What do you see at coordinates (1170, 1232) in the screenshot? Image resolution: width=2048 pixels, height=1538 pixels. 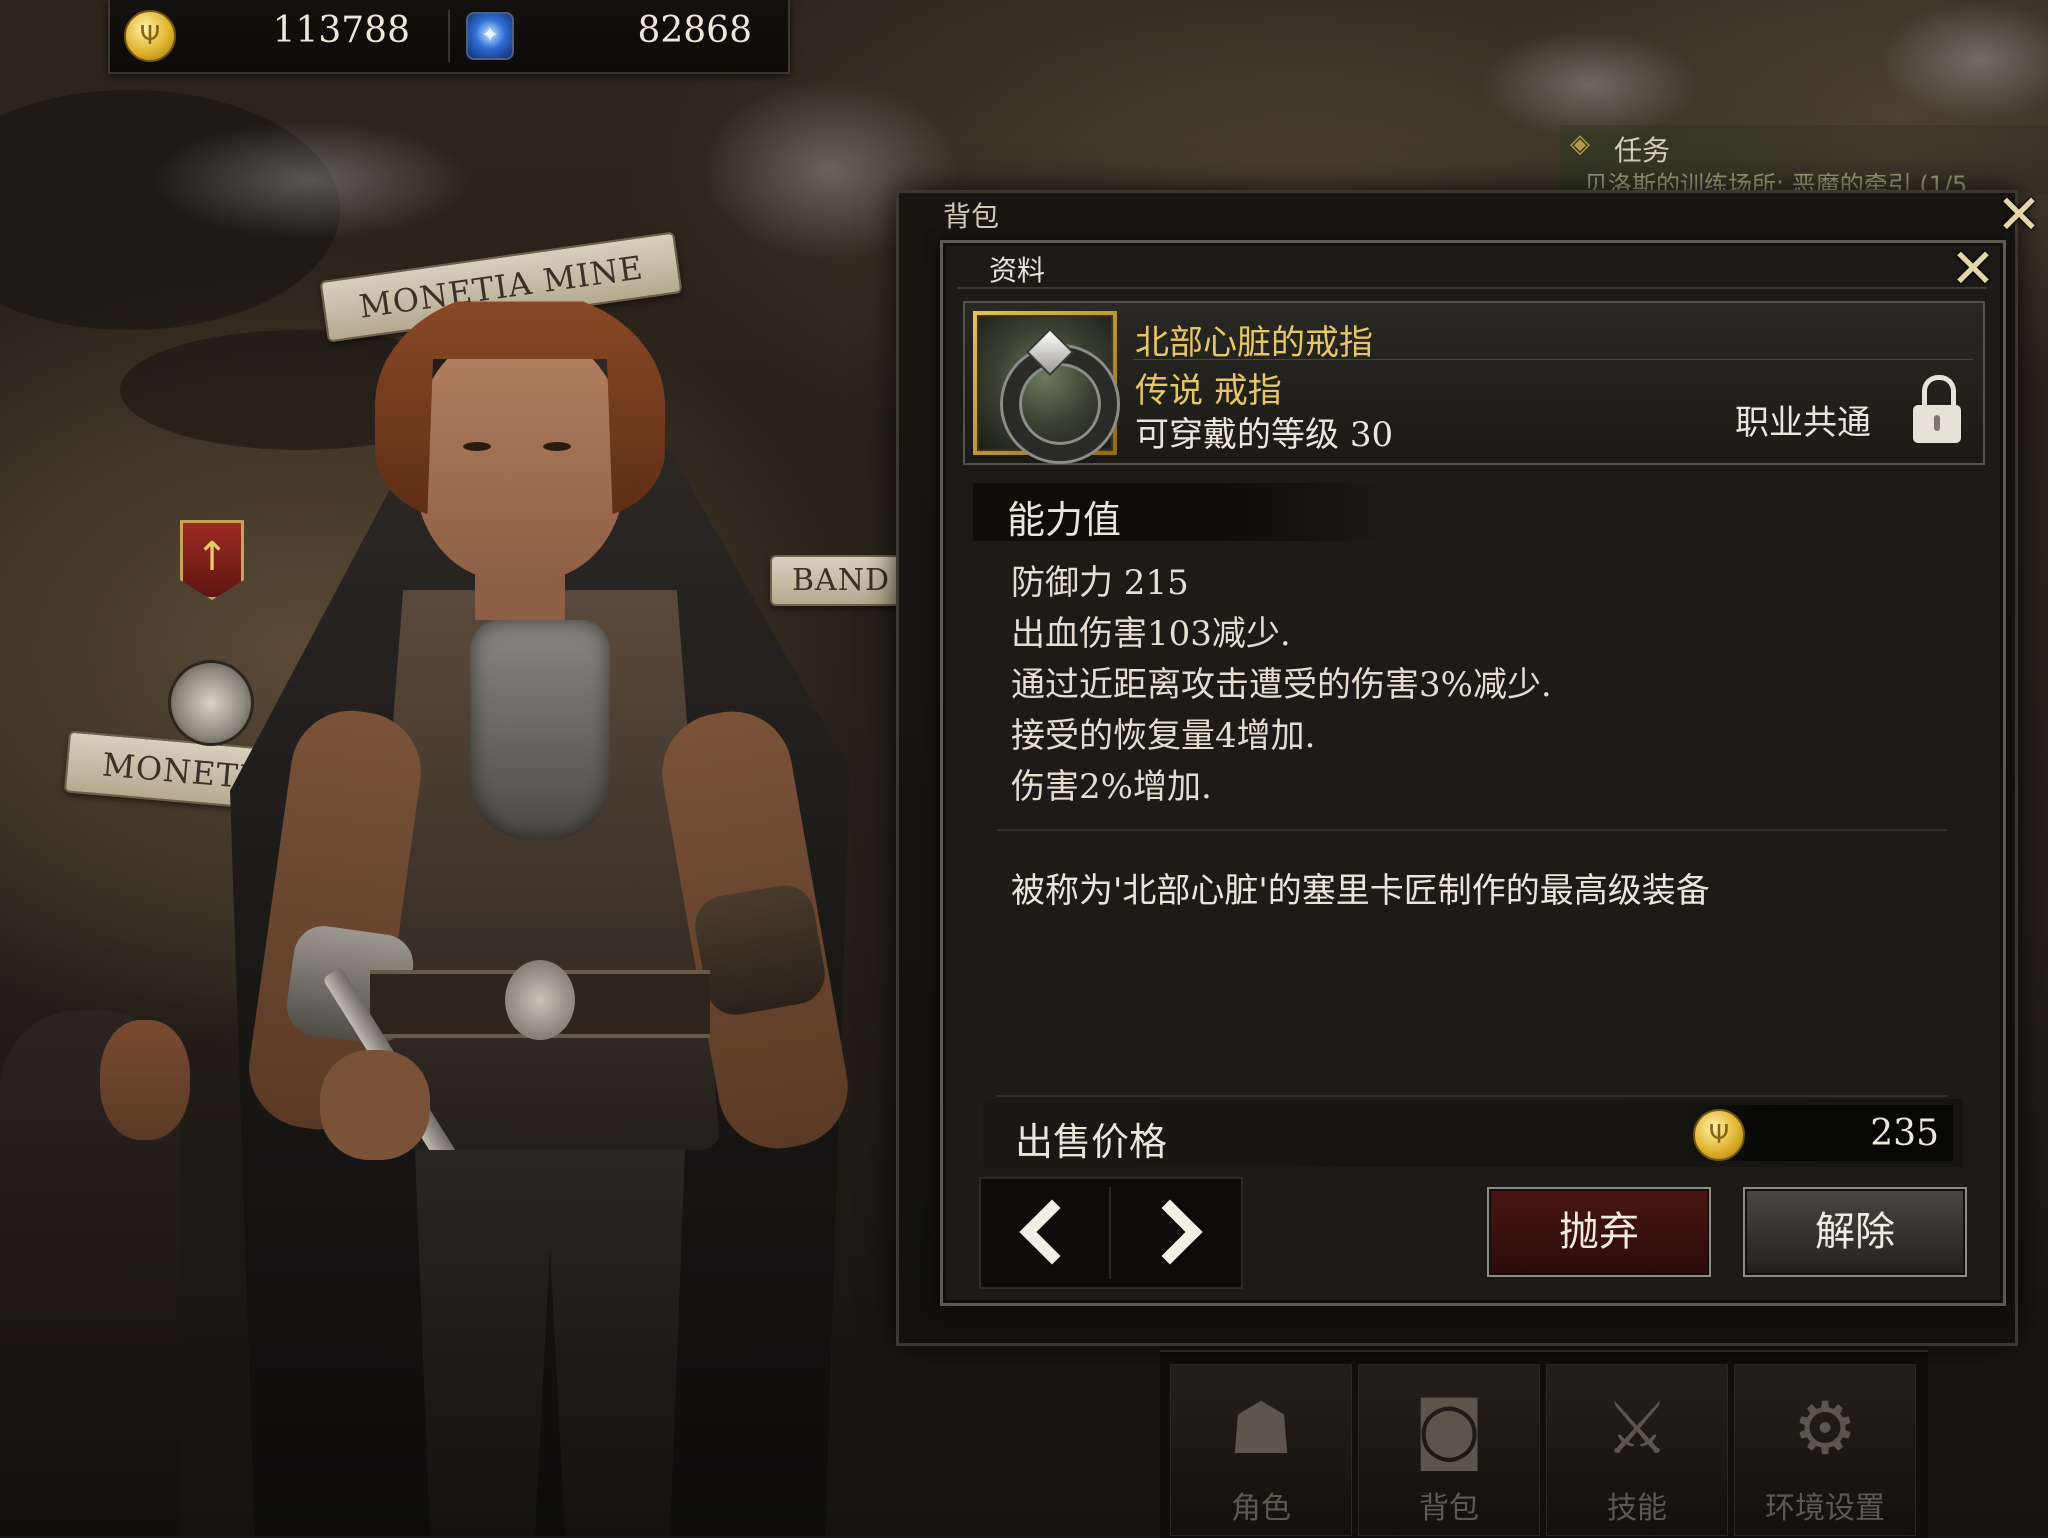 I see `chevron-right-icon` at bounding box center [1170, 1232].